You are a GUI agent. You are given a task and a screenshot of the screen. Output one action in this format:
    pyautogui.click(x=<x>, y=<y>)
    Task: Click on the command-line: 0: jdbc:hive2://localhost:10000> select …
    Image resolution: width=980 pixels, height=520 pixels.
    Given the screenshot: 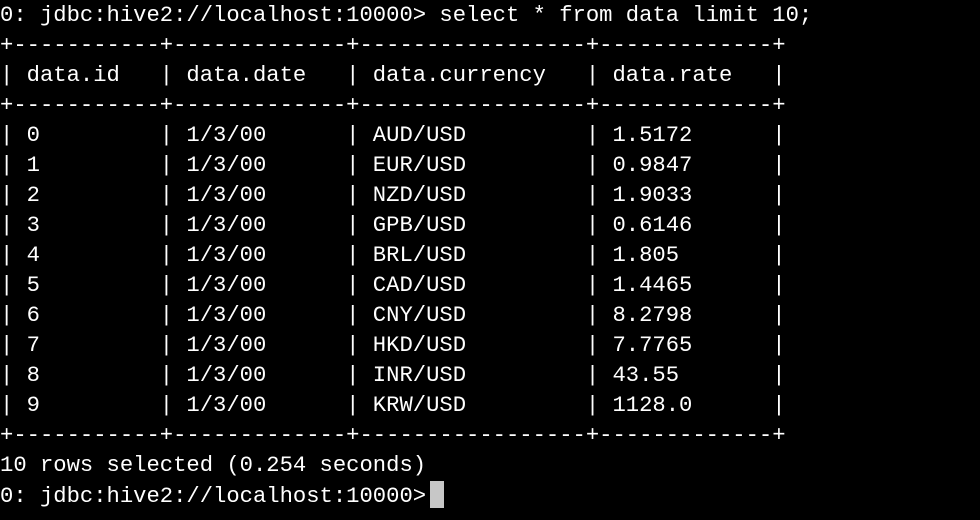 What is the action you would take?
    pyautogui.click(x=490, y=16)
    